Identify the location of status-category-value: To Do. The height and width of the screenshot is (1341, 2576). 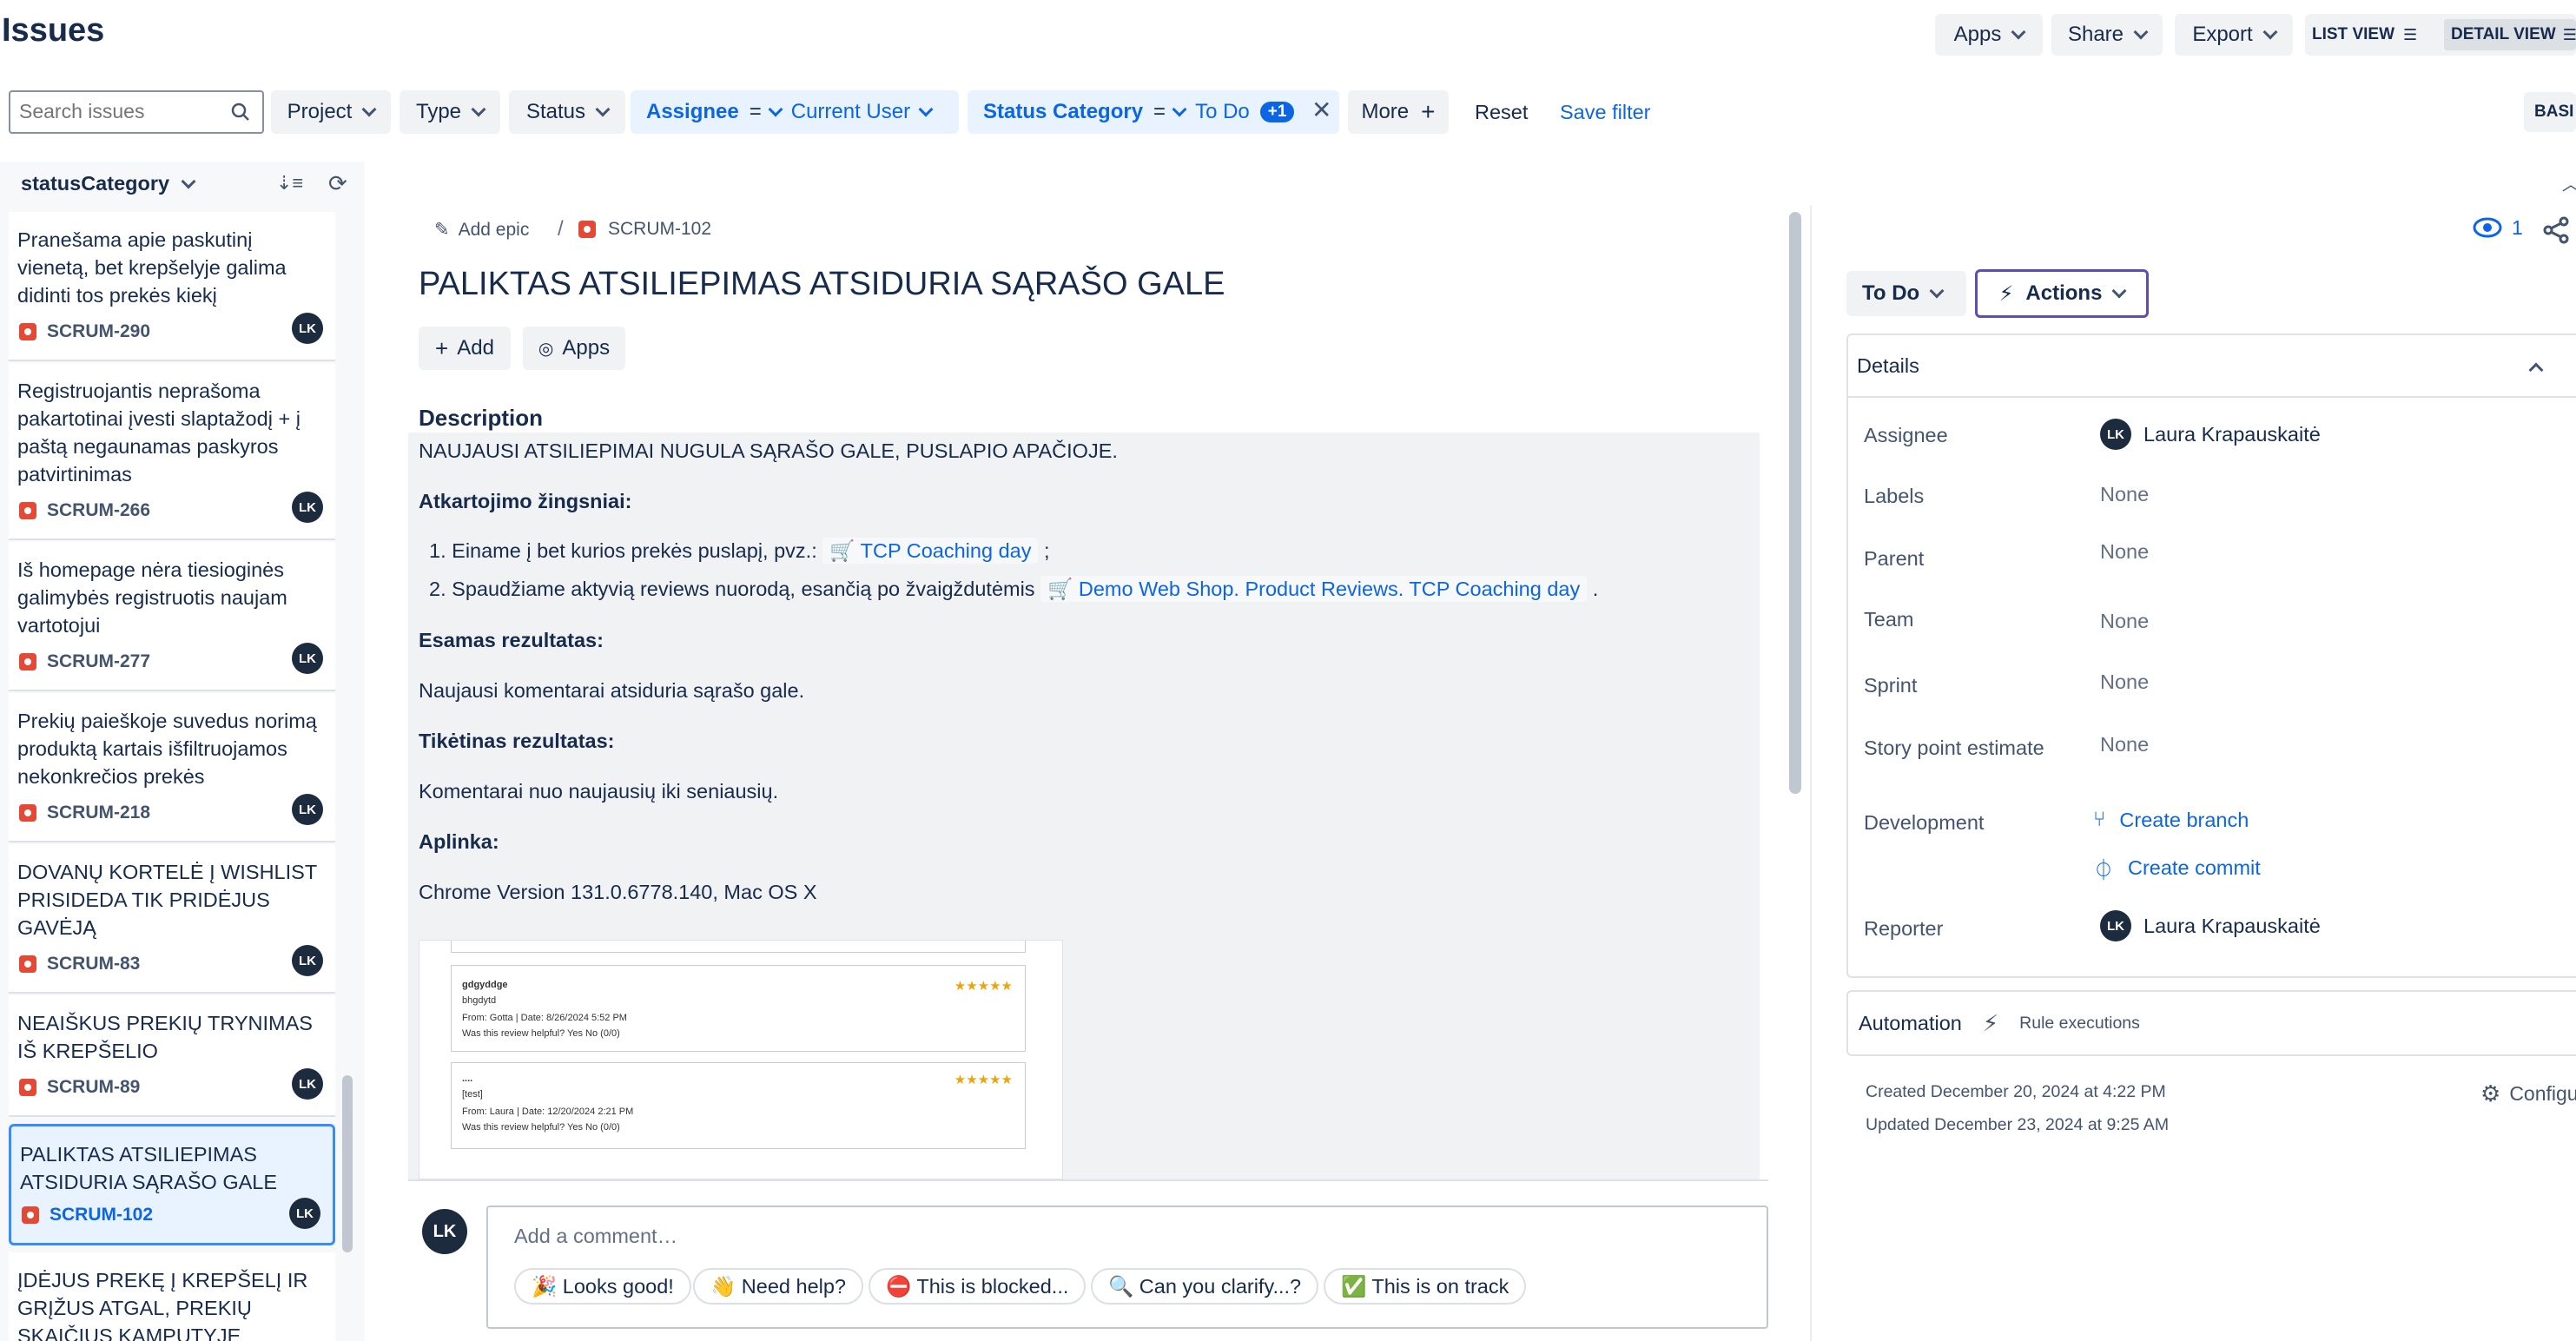
(1222, 112).